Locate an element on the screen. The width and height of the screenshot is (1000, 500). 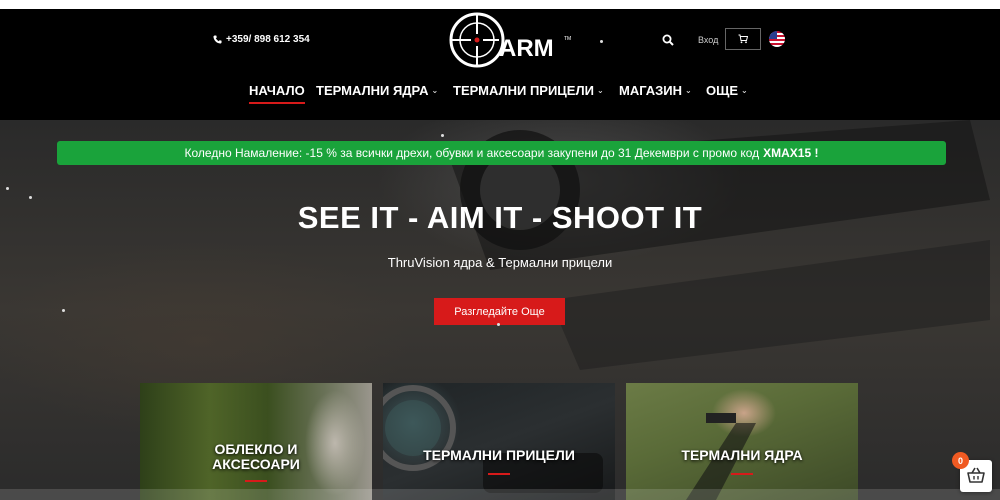
nav-item-thermal-scopes: ТЕРМАЛНИ ПРИЦЕЛИ ⌄ is located at coordinates (528, 90).